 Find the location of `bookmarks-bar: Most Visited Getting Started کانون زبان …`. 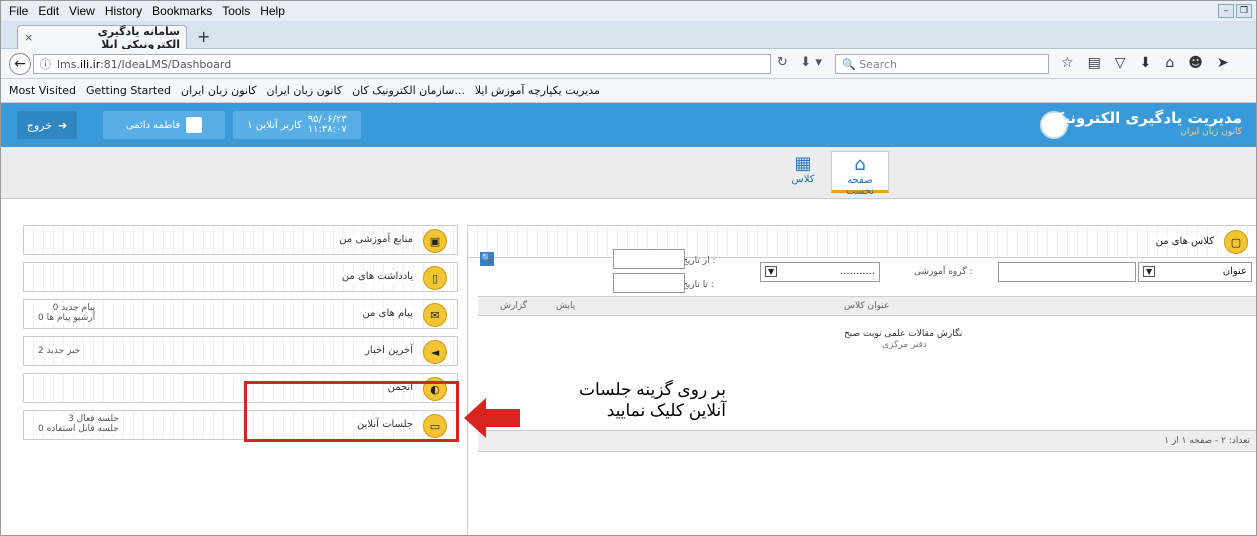

bookmarks-bar: Most Visited Getting Started کانون زبان … is located at coordinates (628, 91).